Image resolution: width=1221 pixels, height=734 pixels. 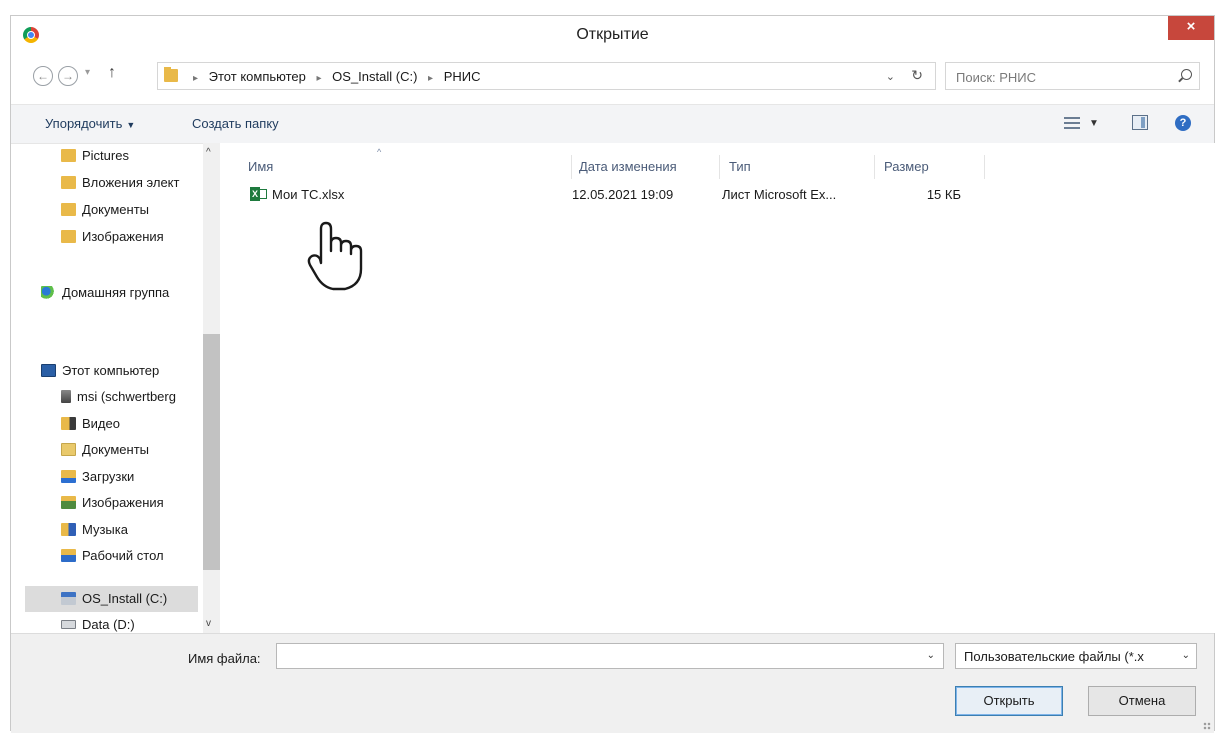 I want to click on nav-item-label: Data (D:), so click(x=108, y=624).